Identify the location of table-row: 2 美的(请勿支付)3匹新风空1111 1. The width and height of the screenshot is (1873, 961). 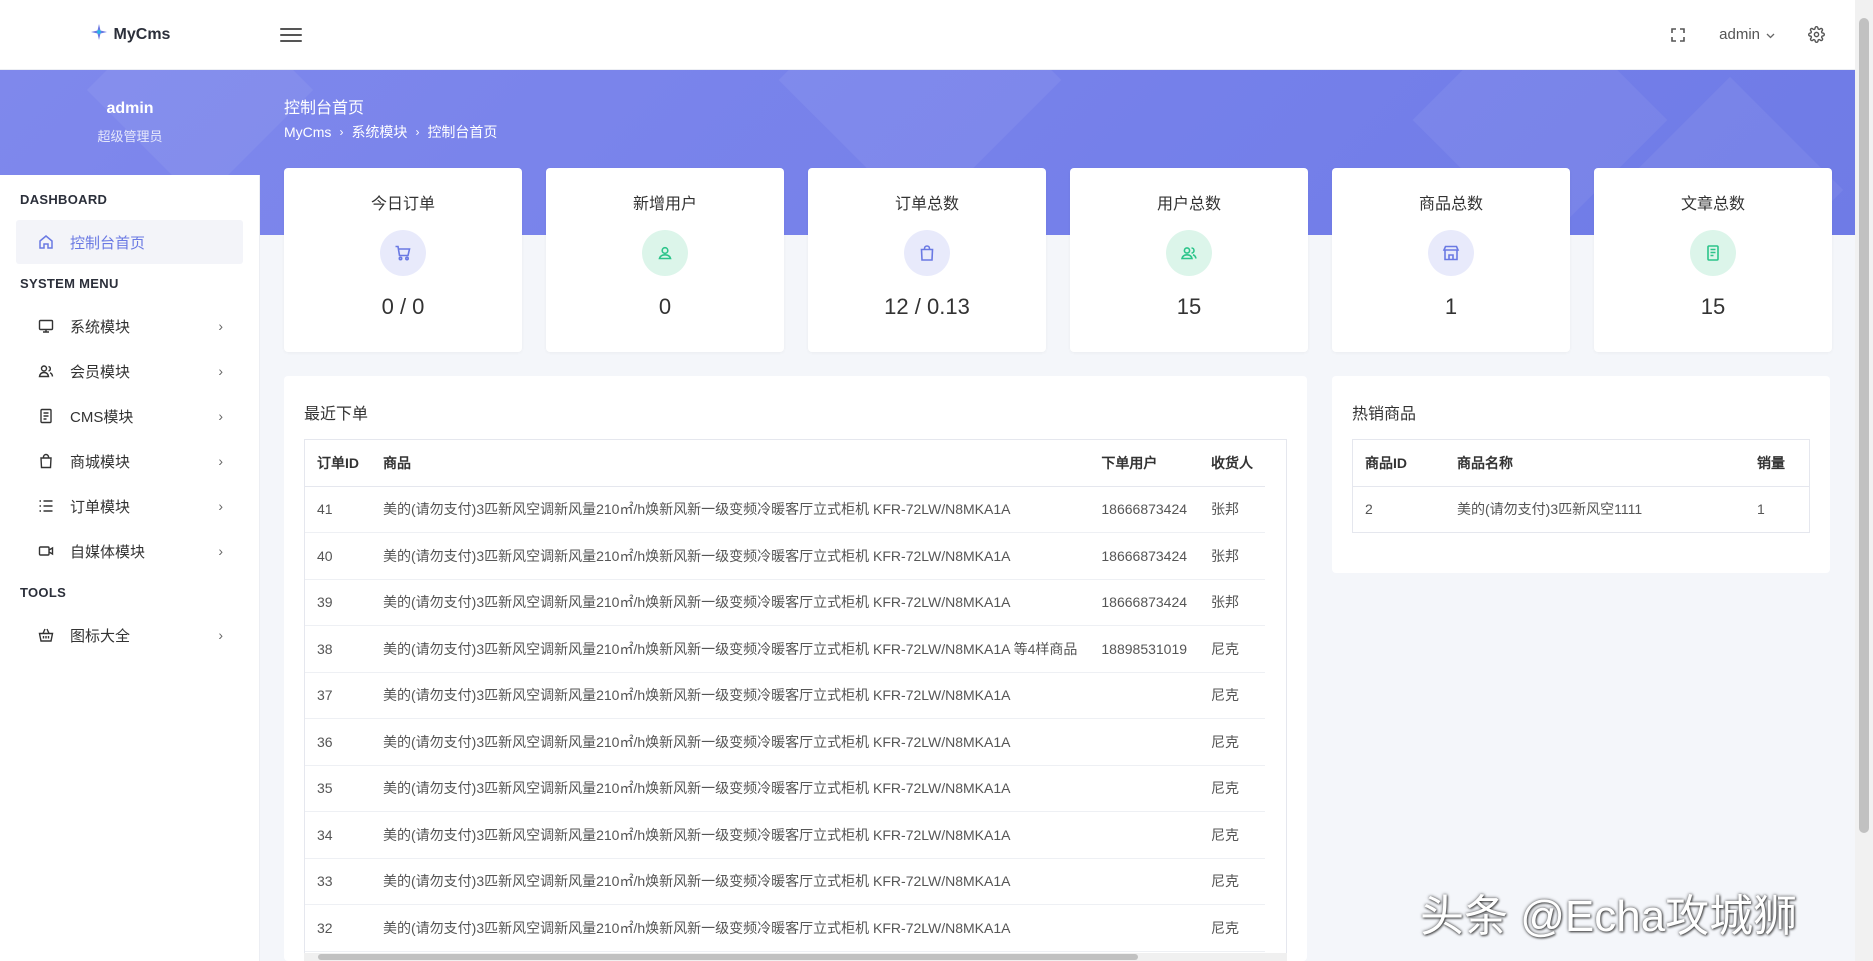
(1581, 509).